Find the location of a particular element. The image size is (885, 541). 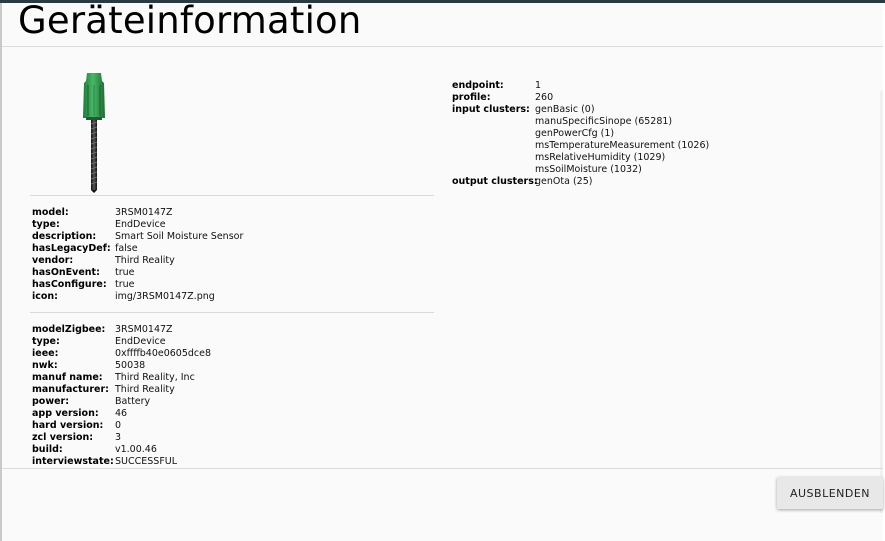

info-value: 46 is located at coordinates (121, 413).